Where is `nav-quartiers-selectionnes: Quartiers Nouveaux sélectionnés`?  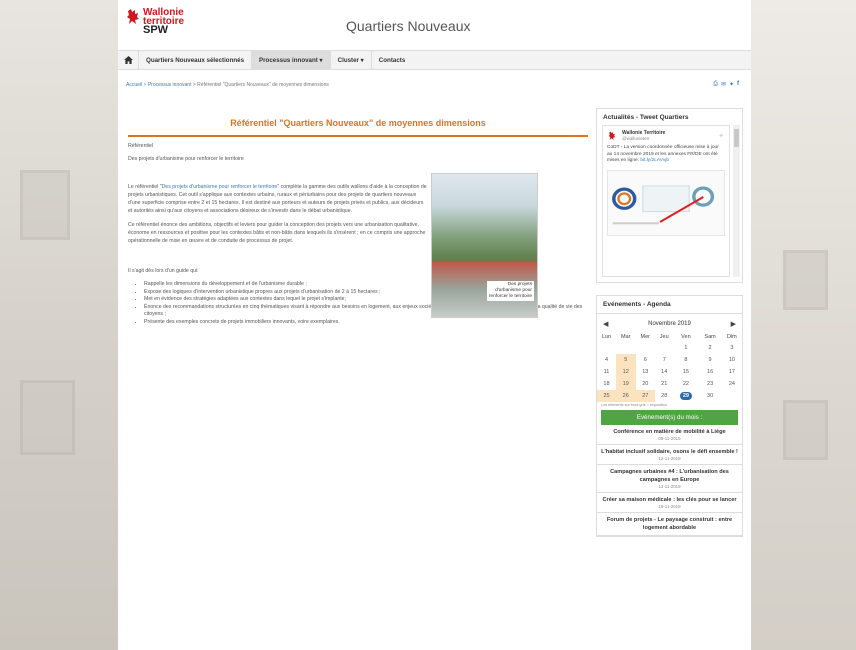 nav-quartiers-selectionnes: Quartiers Nouveaux sélectionnés is located at coordinates (194, 60).